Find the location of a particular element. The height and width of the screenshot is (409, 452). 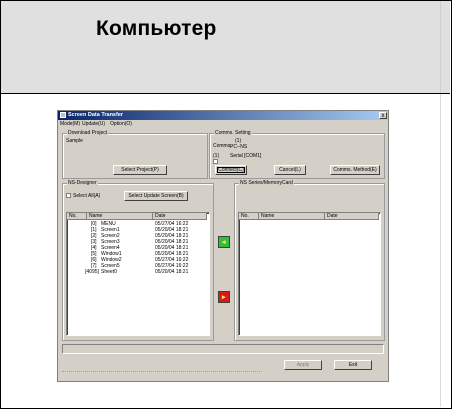

connect-button: Connect(C) is located at coordinates (231, 170).